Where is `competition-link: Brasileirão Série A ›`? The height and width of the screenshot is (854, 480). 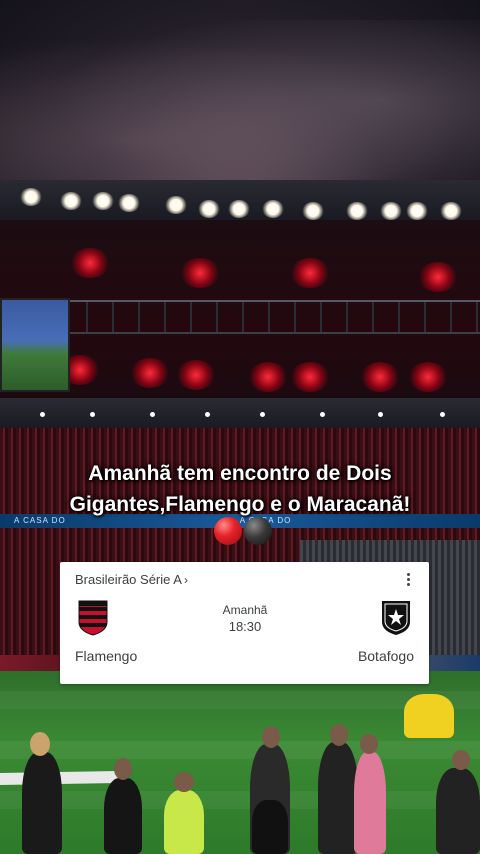
competition-link: Brasileirão Série A › is located at coordinates (131, 579).